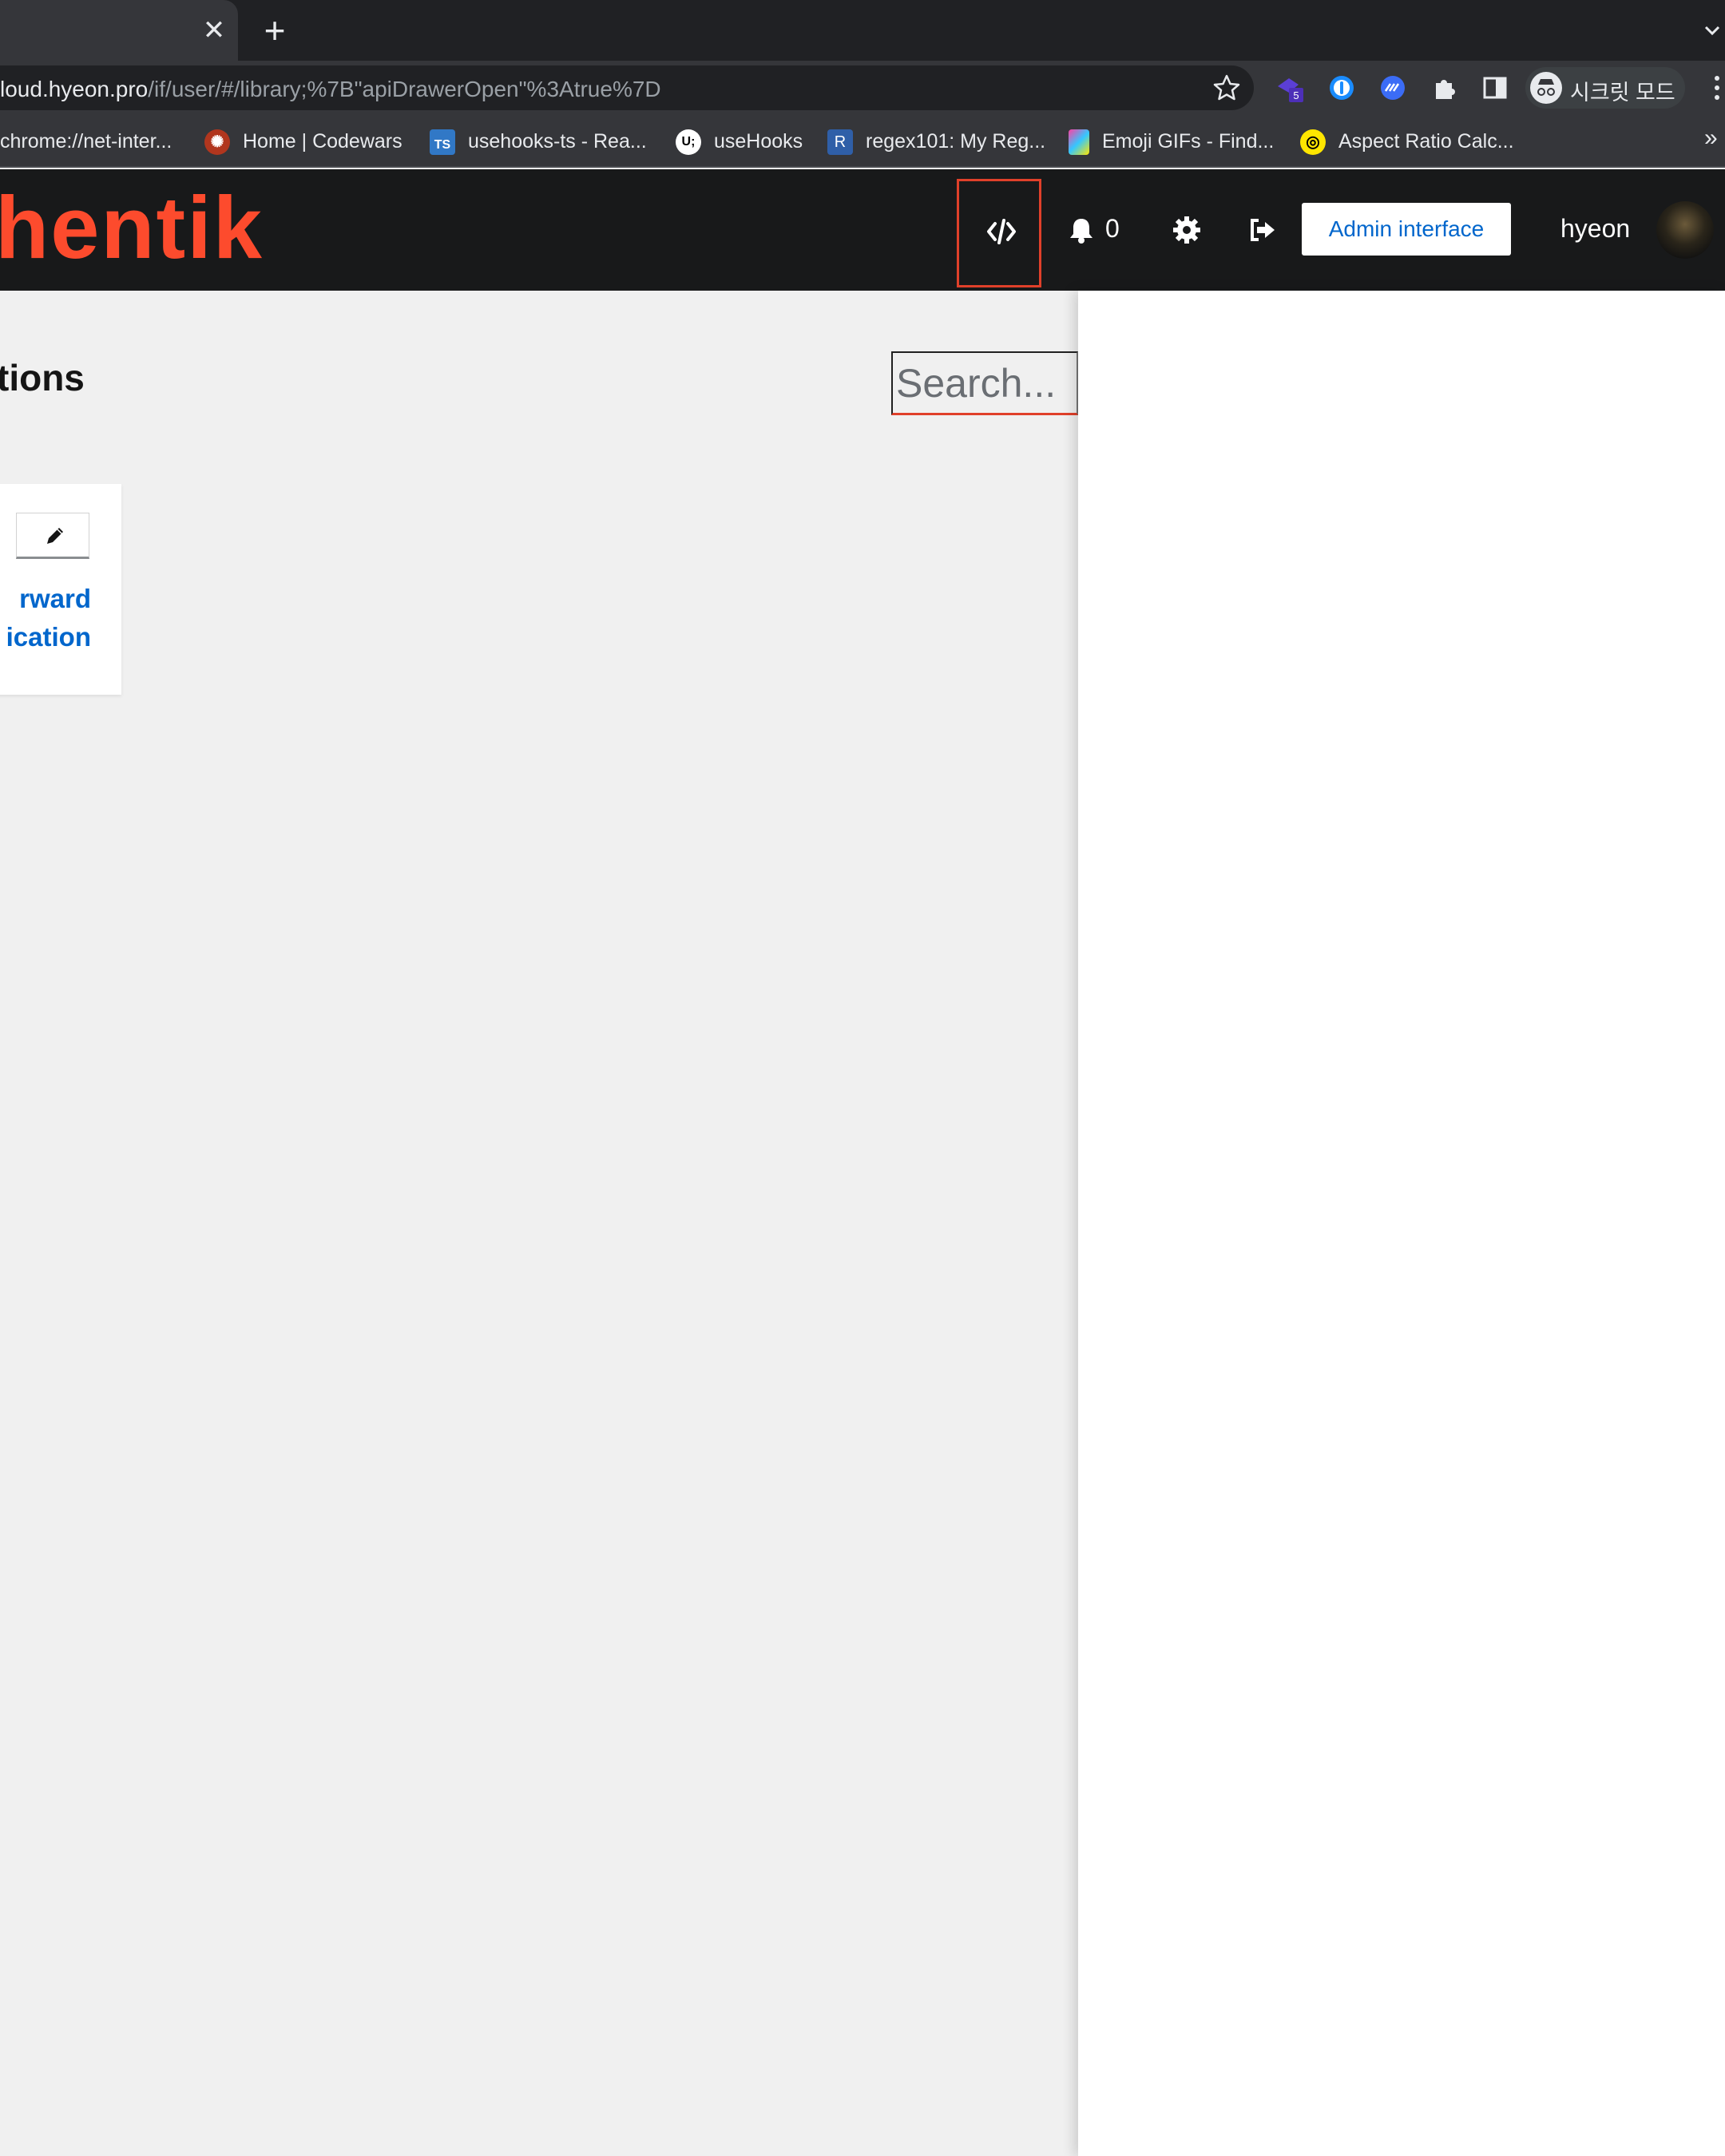 This screenshot has height=2156, width=1725. I want to click on page-title: tions, so click(43, 377).